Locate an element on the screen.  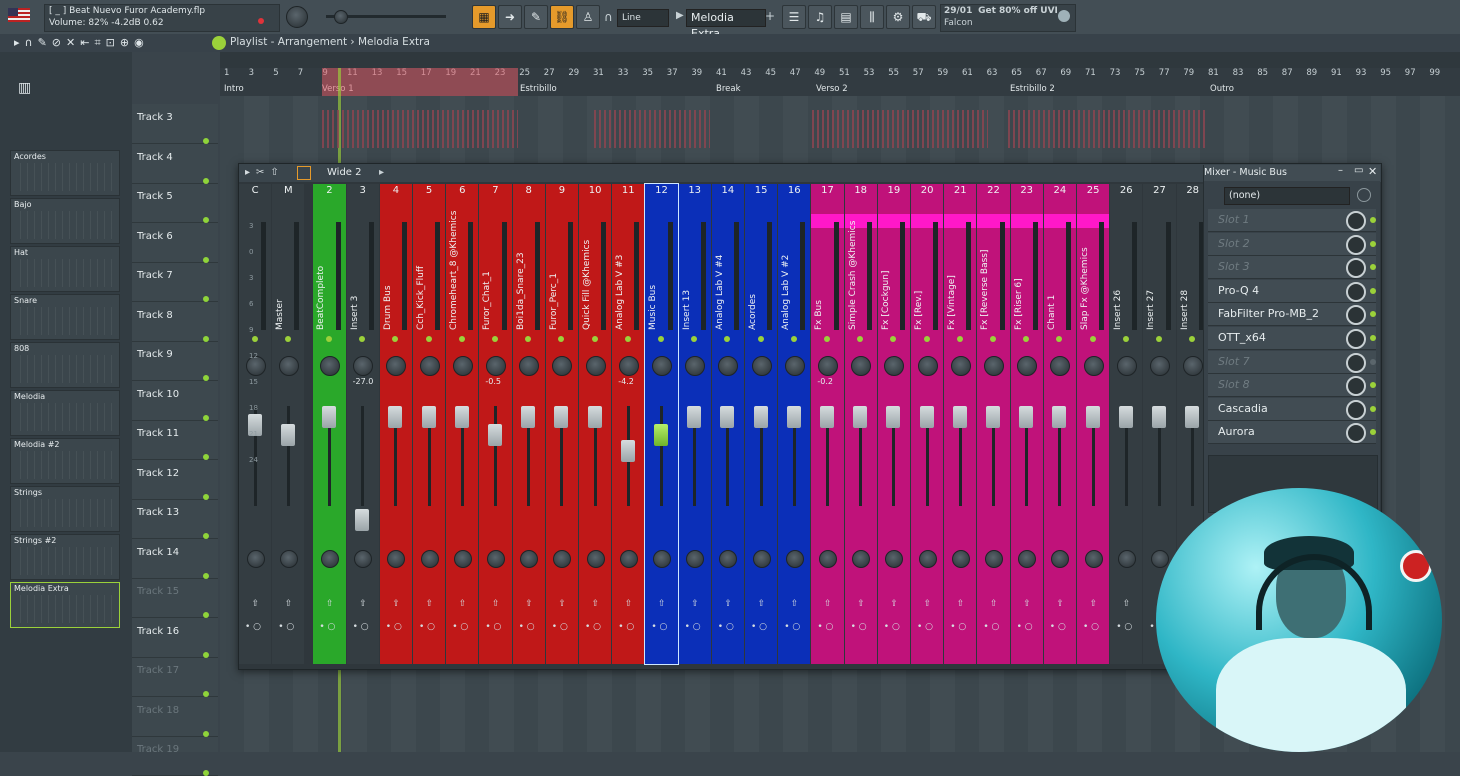
track-header: Track 8 is located at coordinates (175, 322).